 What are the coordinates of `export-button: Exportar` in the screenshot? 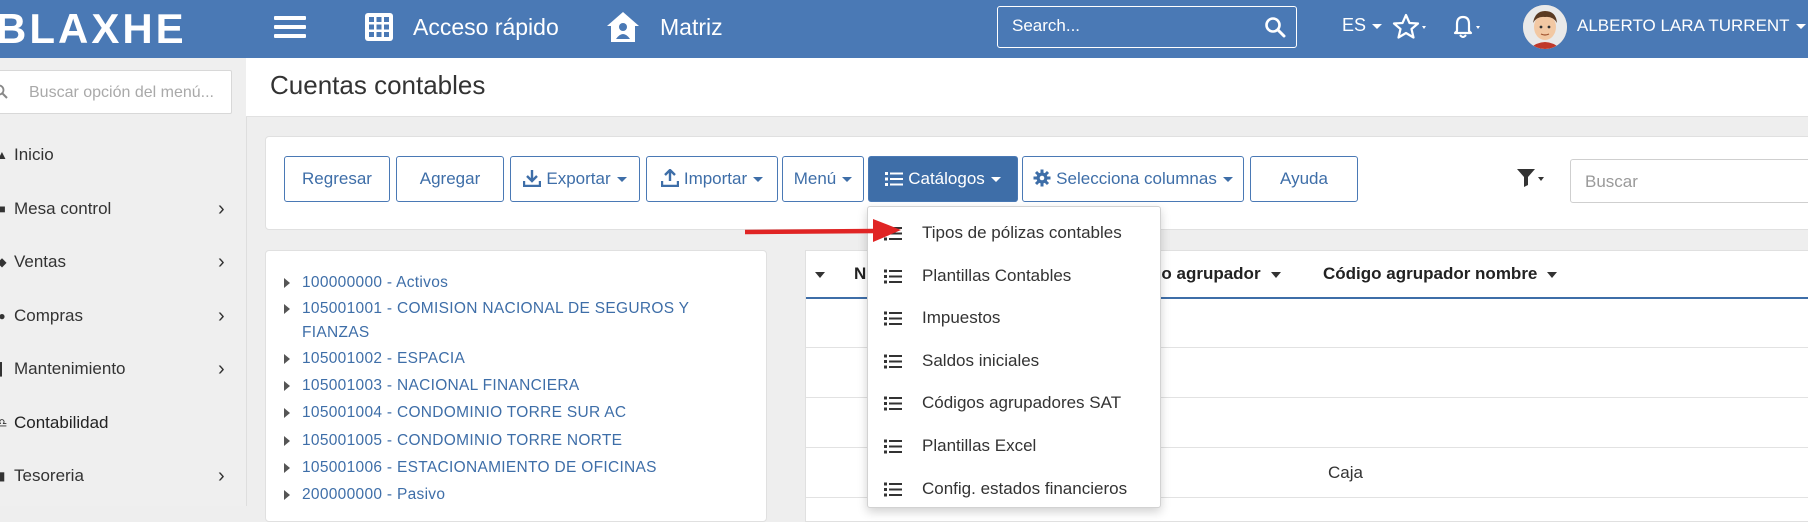 It's located at (575, 179).